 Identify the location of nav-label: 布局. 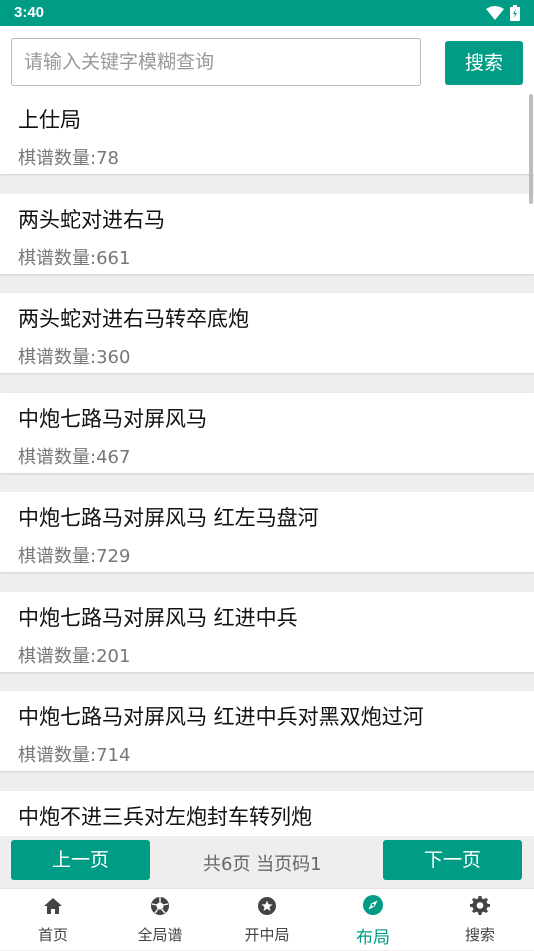
(373, 938).